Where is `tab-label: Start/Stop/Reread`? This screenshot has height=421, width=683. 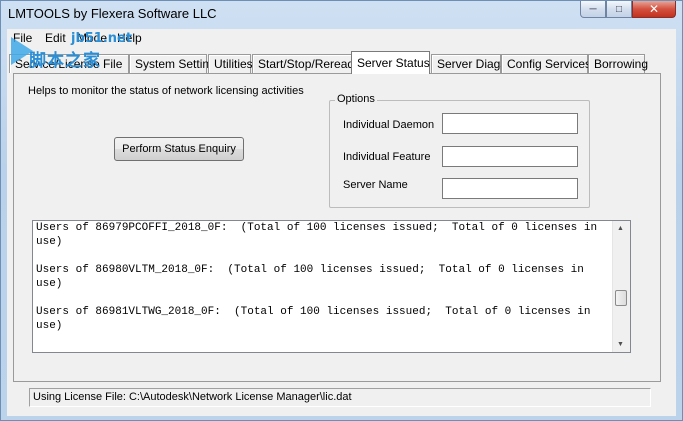 tab-label: Start/Stop/Reread is located at coordinates (306, 64).